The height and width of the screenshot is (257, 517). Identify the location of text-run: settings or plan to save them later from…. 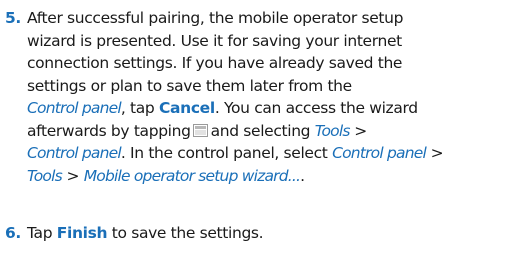
(189, 85).